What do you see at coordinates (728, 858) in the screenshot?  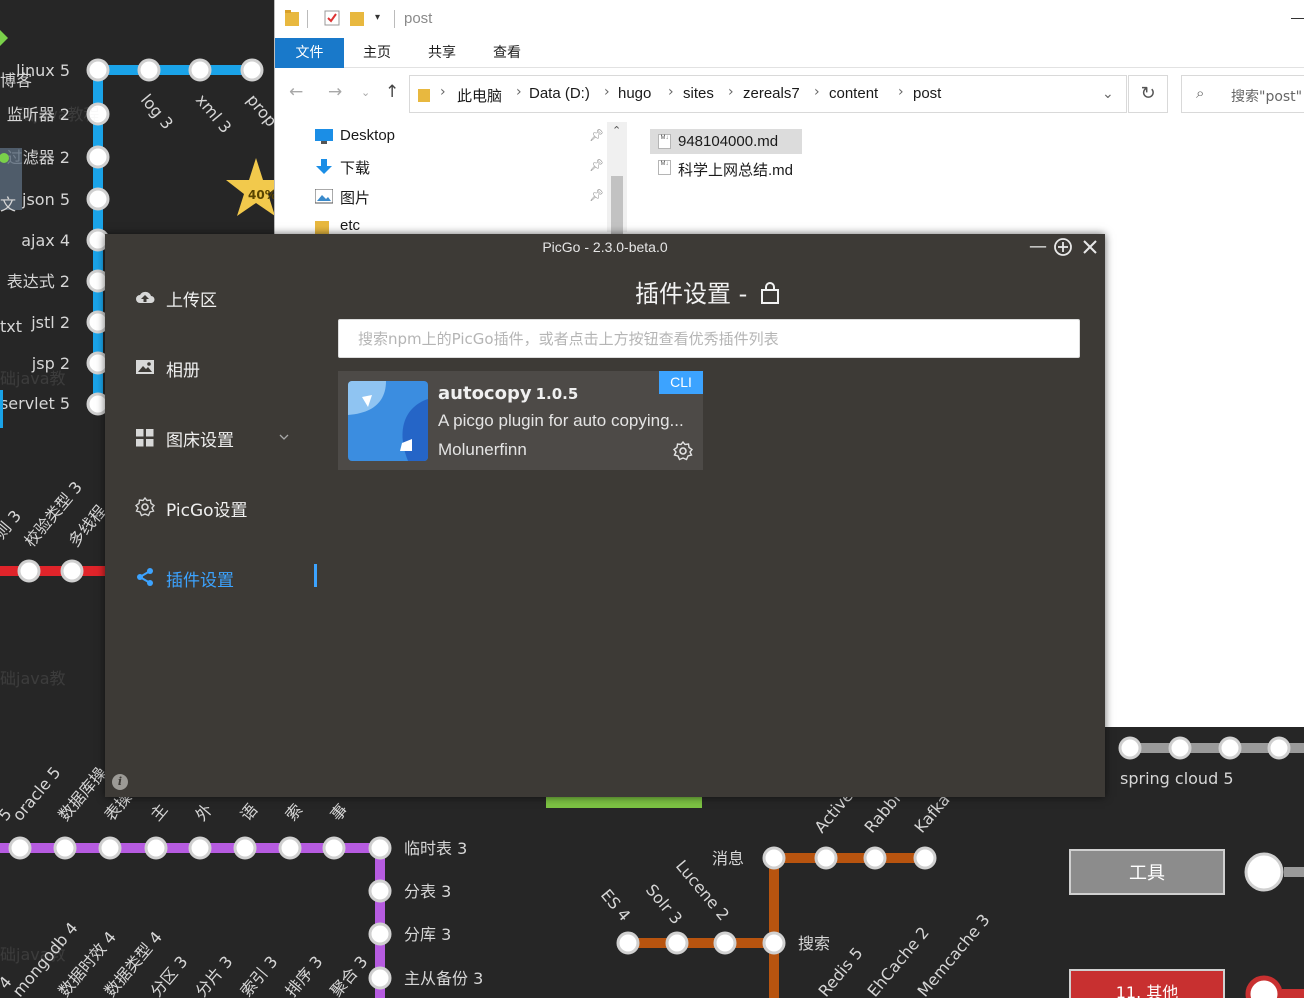 I see `map-label: 消息` at bounding box center [728, 858].